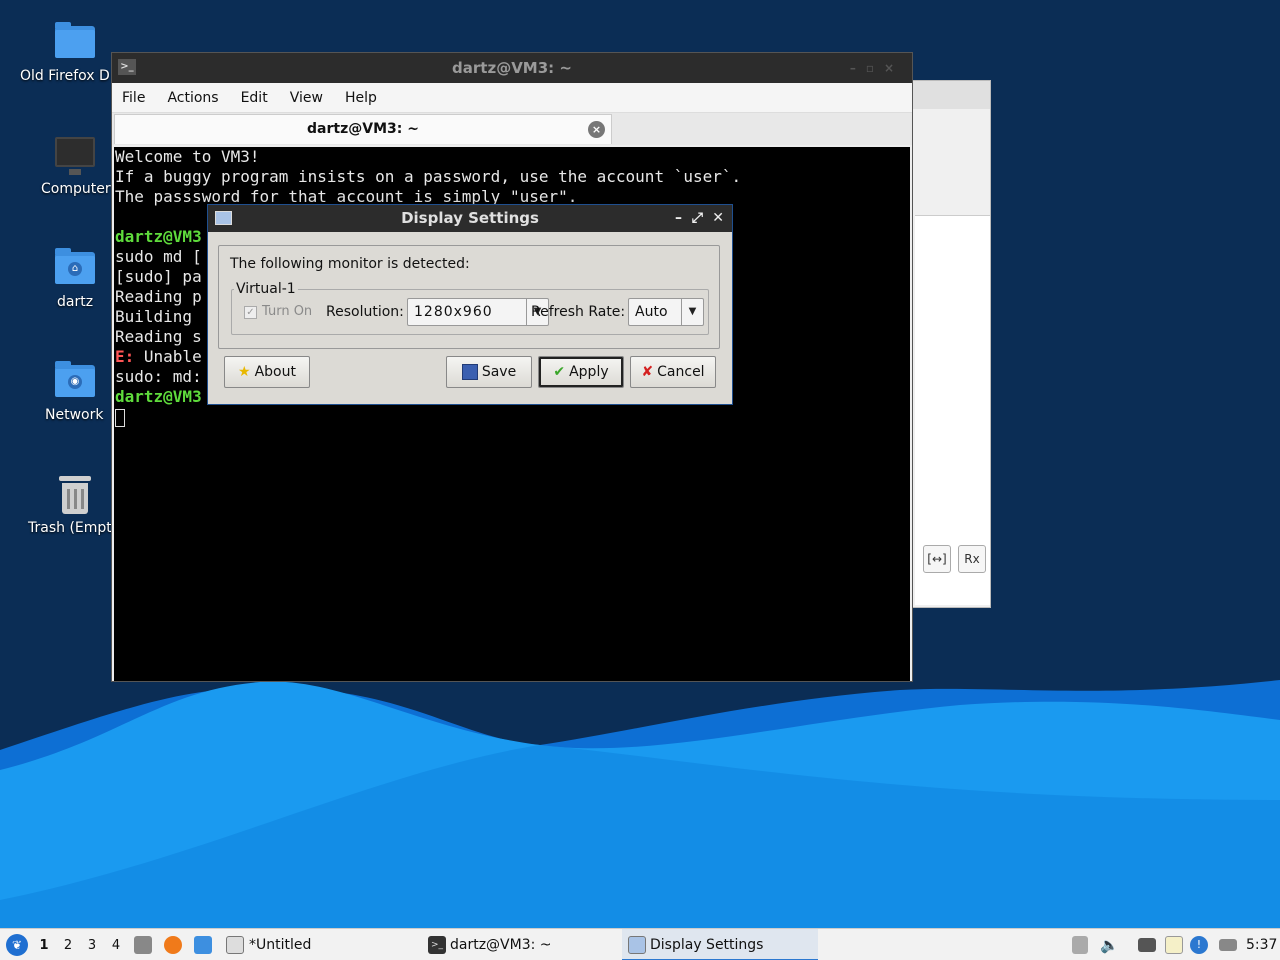  What do you see at coordinates (637, 945) in the screenshot?
I see `display-icon` at bounding box center [637, 945].